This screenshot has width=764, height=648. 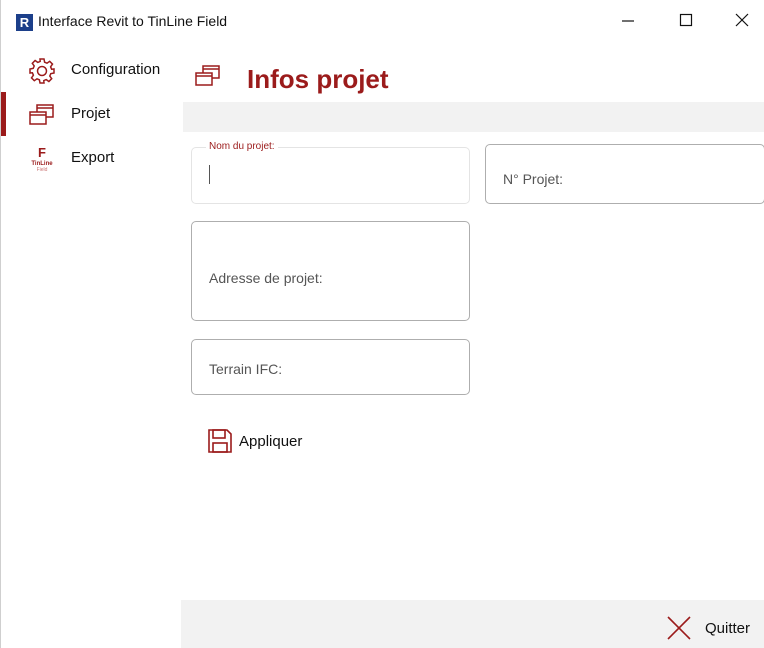 I want to click on text-caret, so click(x=209, y=174).